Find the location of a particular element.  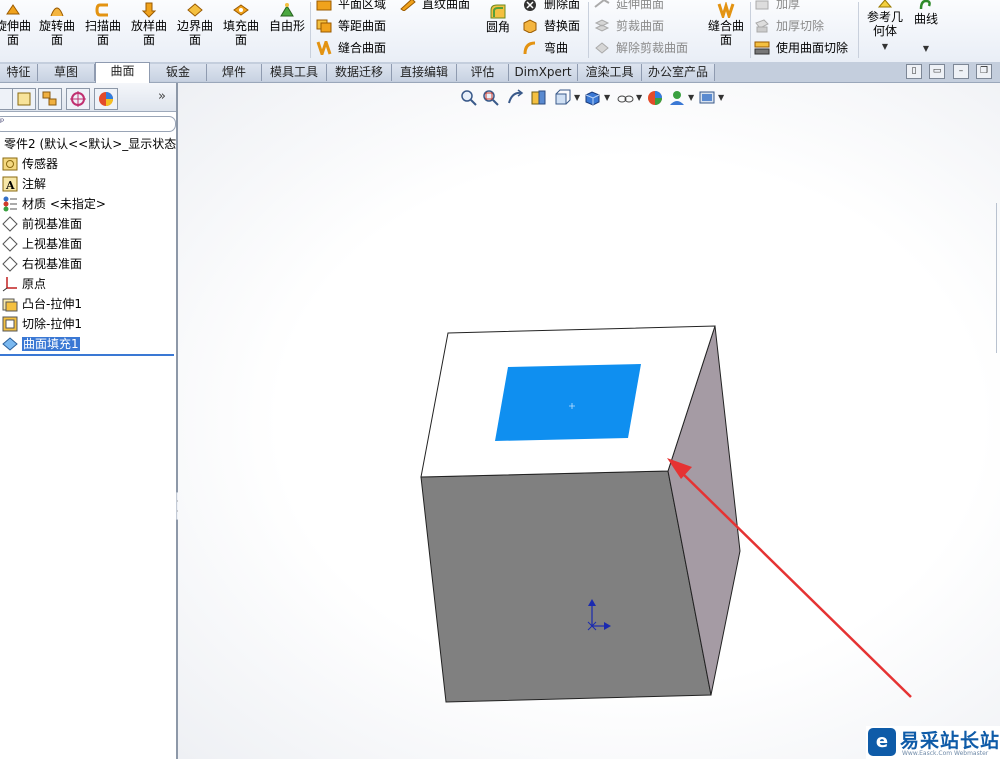

tree-item-cut-extrude: 切除-拉伸1 is located at coordinates (42, 324).